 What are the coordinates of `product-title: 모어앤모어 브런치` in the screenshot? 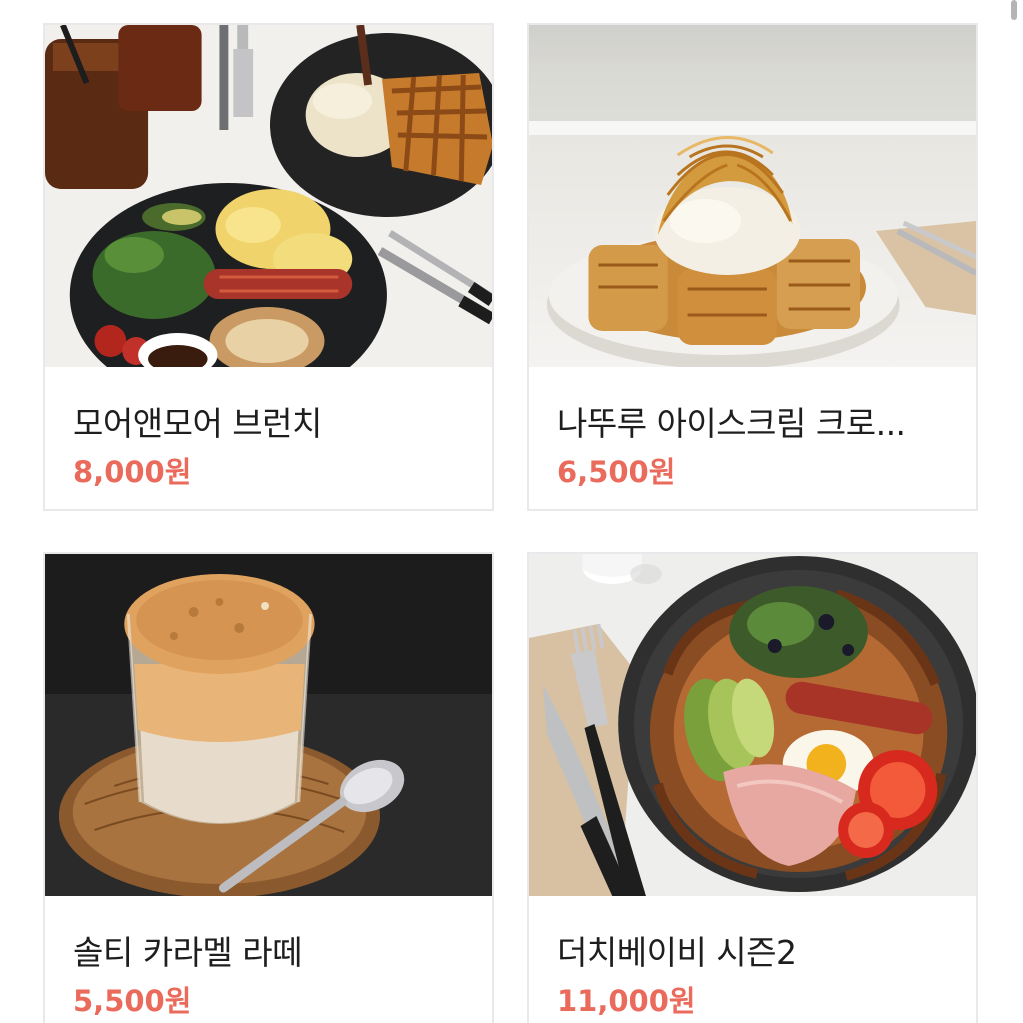 It's located at (197, 423).